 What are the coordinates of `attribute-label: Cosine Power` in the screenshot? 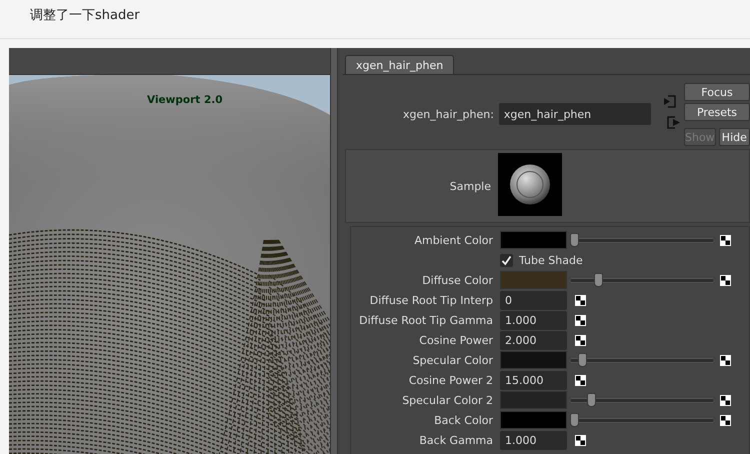 It's located at (456, 340).